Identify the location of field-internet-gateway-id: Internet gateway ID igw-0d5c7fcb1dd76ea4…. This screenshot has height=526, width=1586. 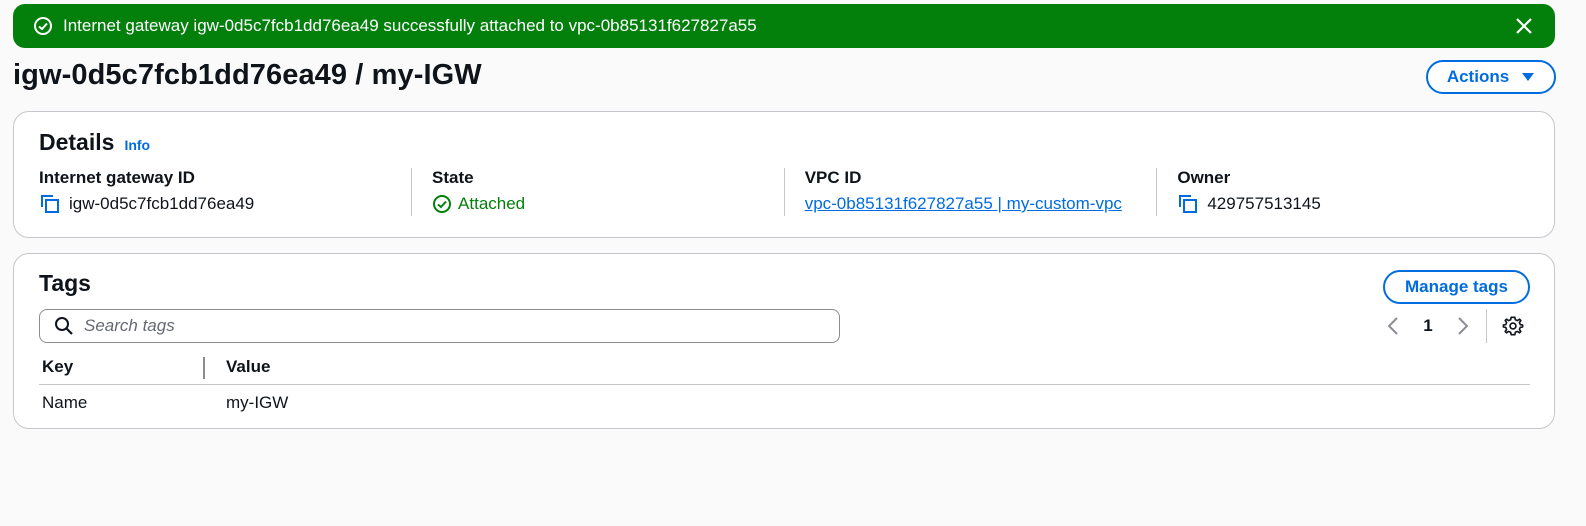
(225, 192).